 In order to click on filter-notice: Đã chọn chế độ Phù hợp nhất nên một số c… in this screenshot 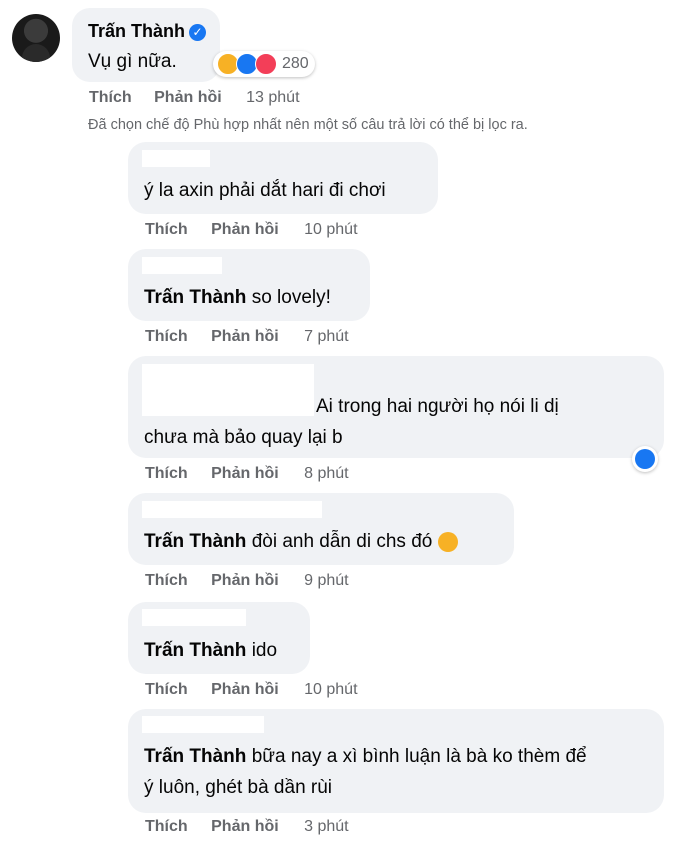, I will do `click(308, 125)`.